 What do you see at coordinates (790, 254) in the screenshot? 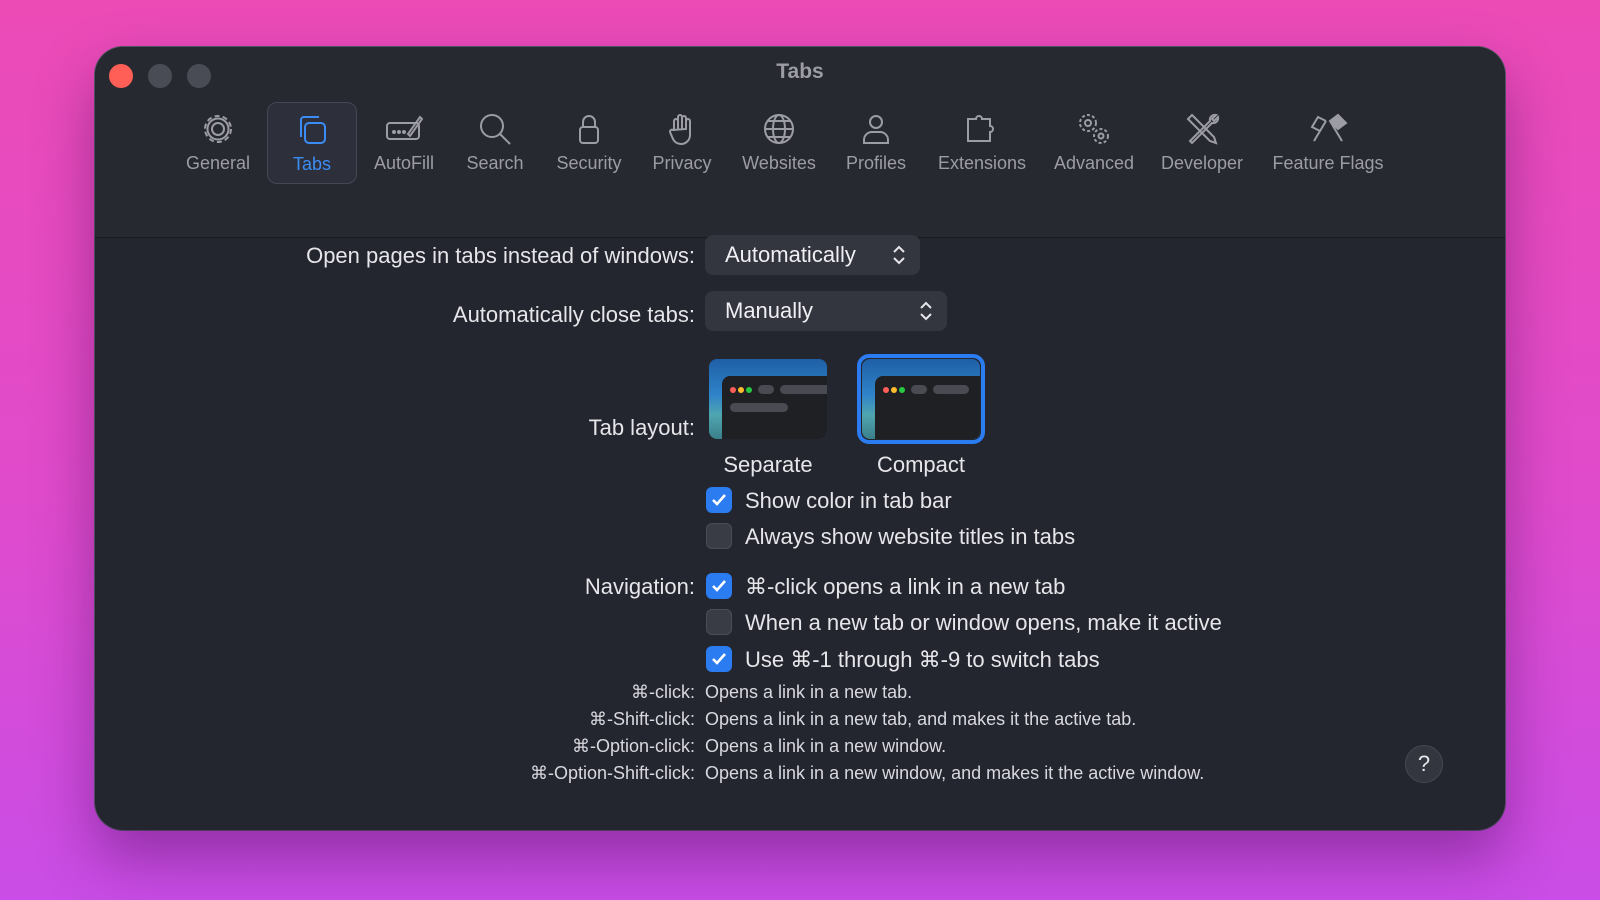
I see `open-pages-value: Automatically` at bounding box center [790, 254].